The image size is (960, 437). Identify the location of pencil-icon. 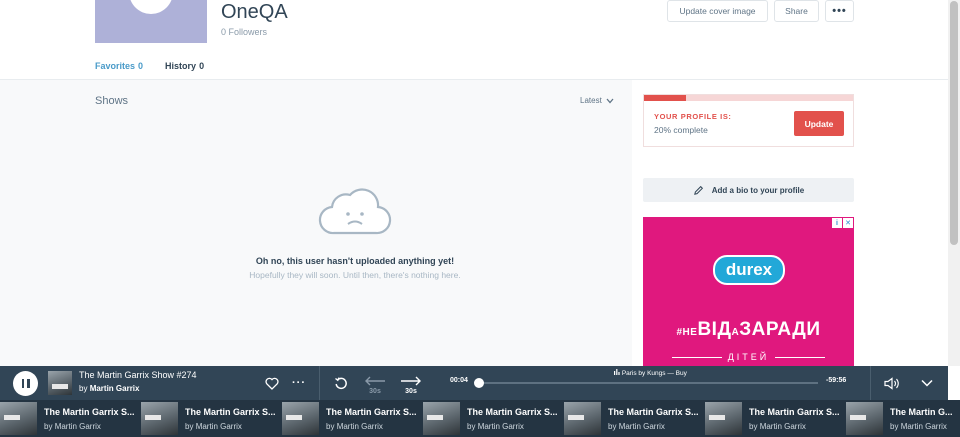
(698, 190).